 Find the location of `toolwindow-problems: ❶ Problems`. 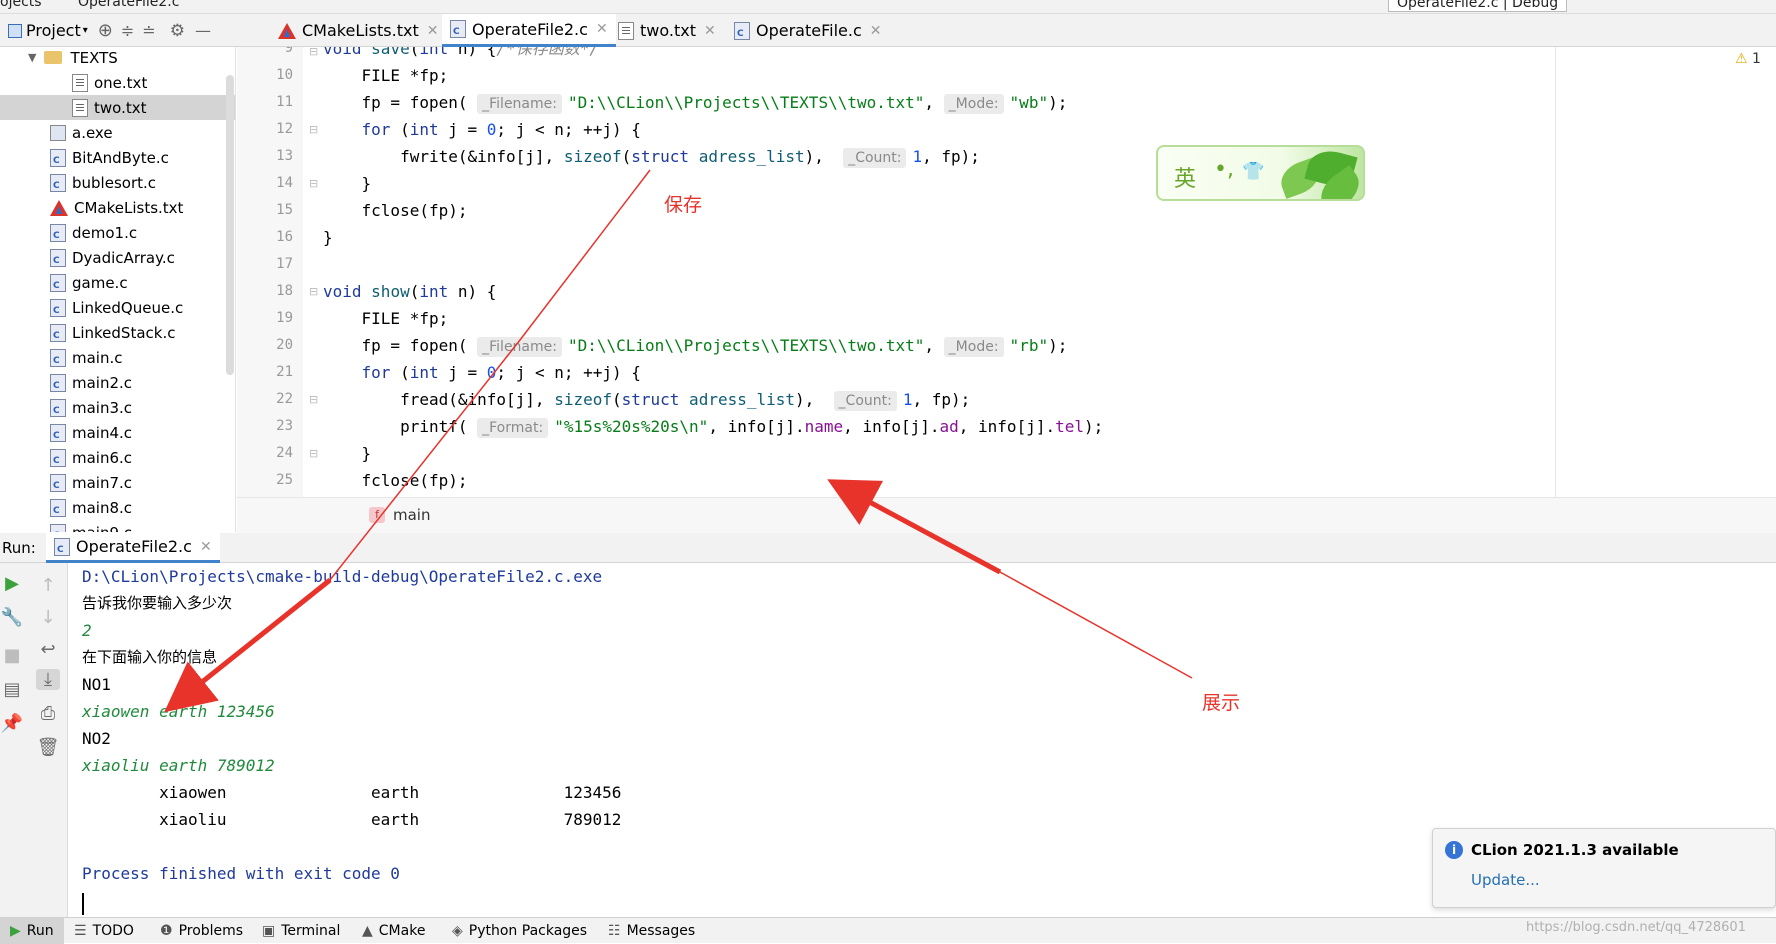

toolwindow-problems: ❶ Problems is located at coordinates (201, 931).